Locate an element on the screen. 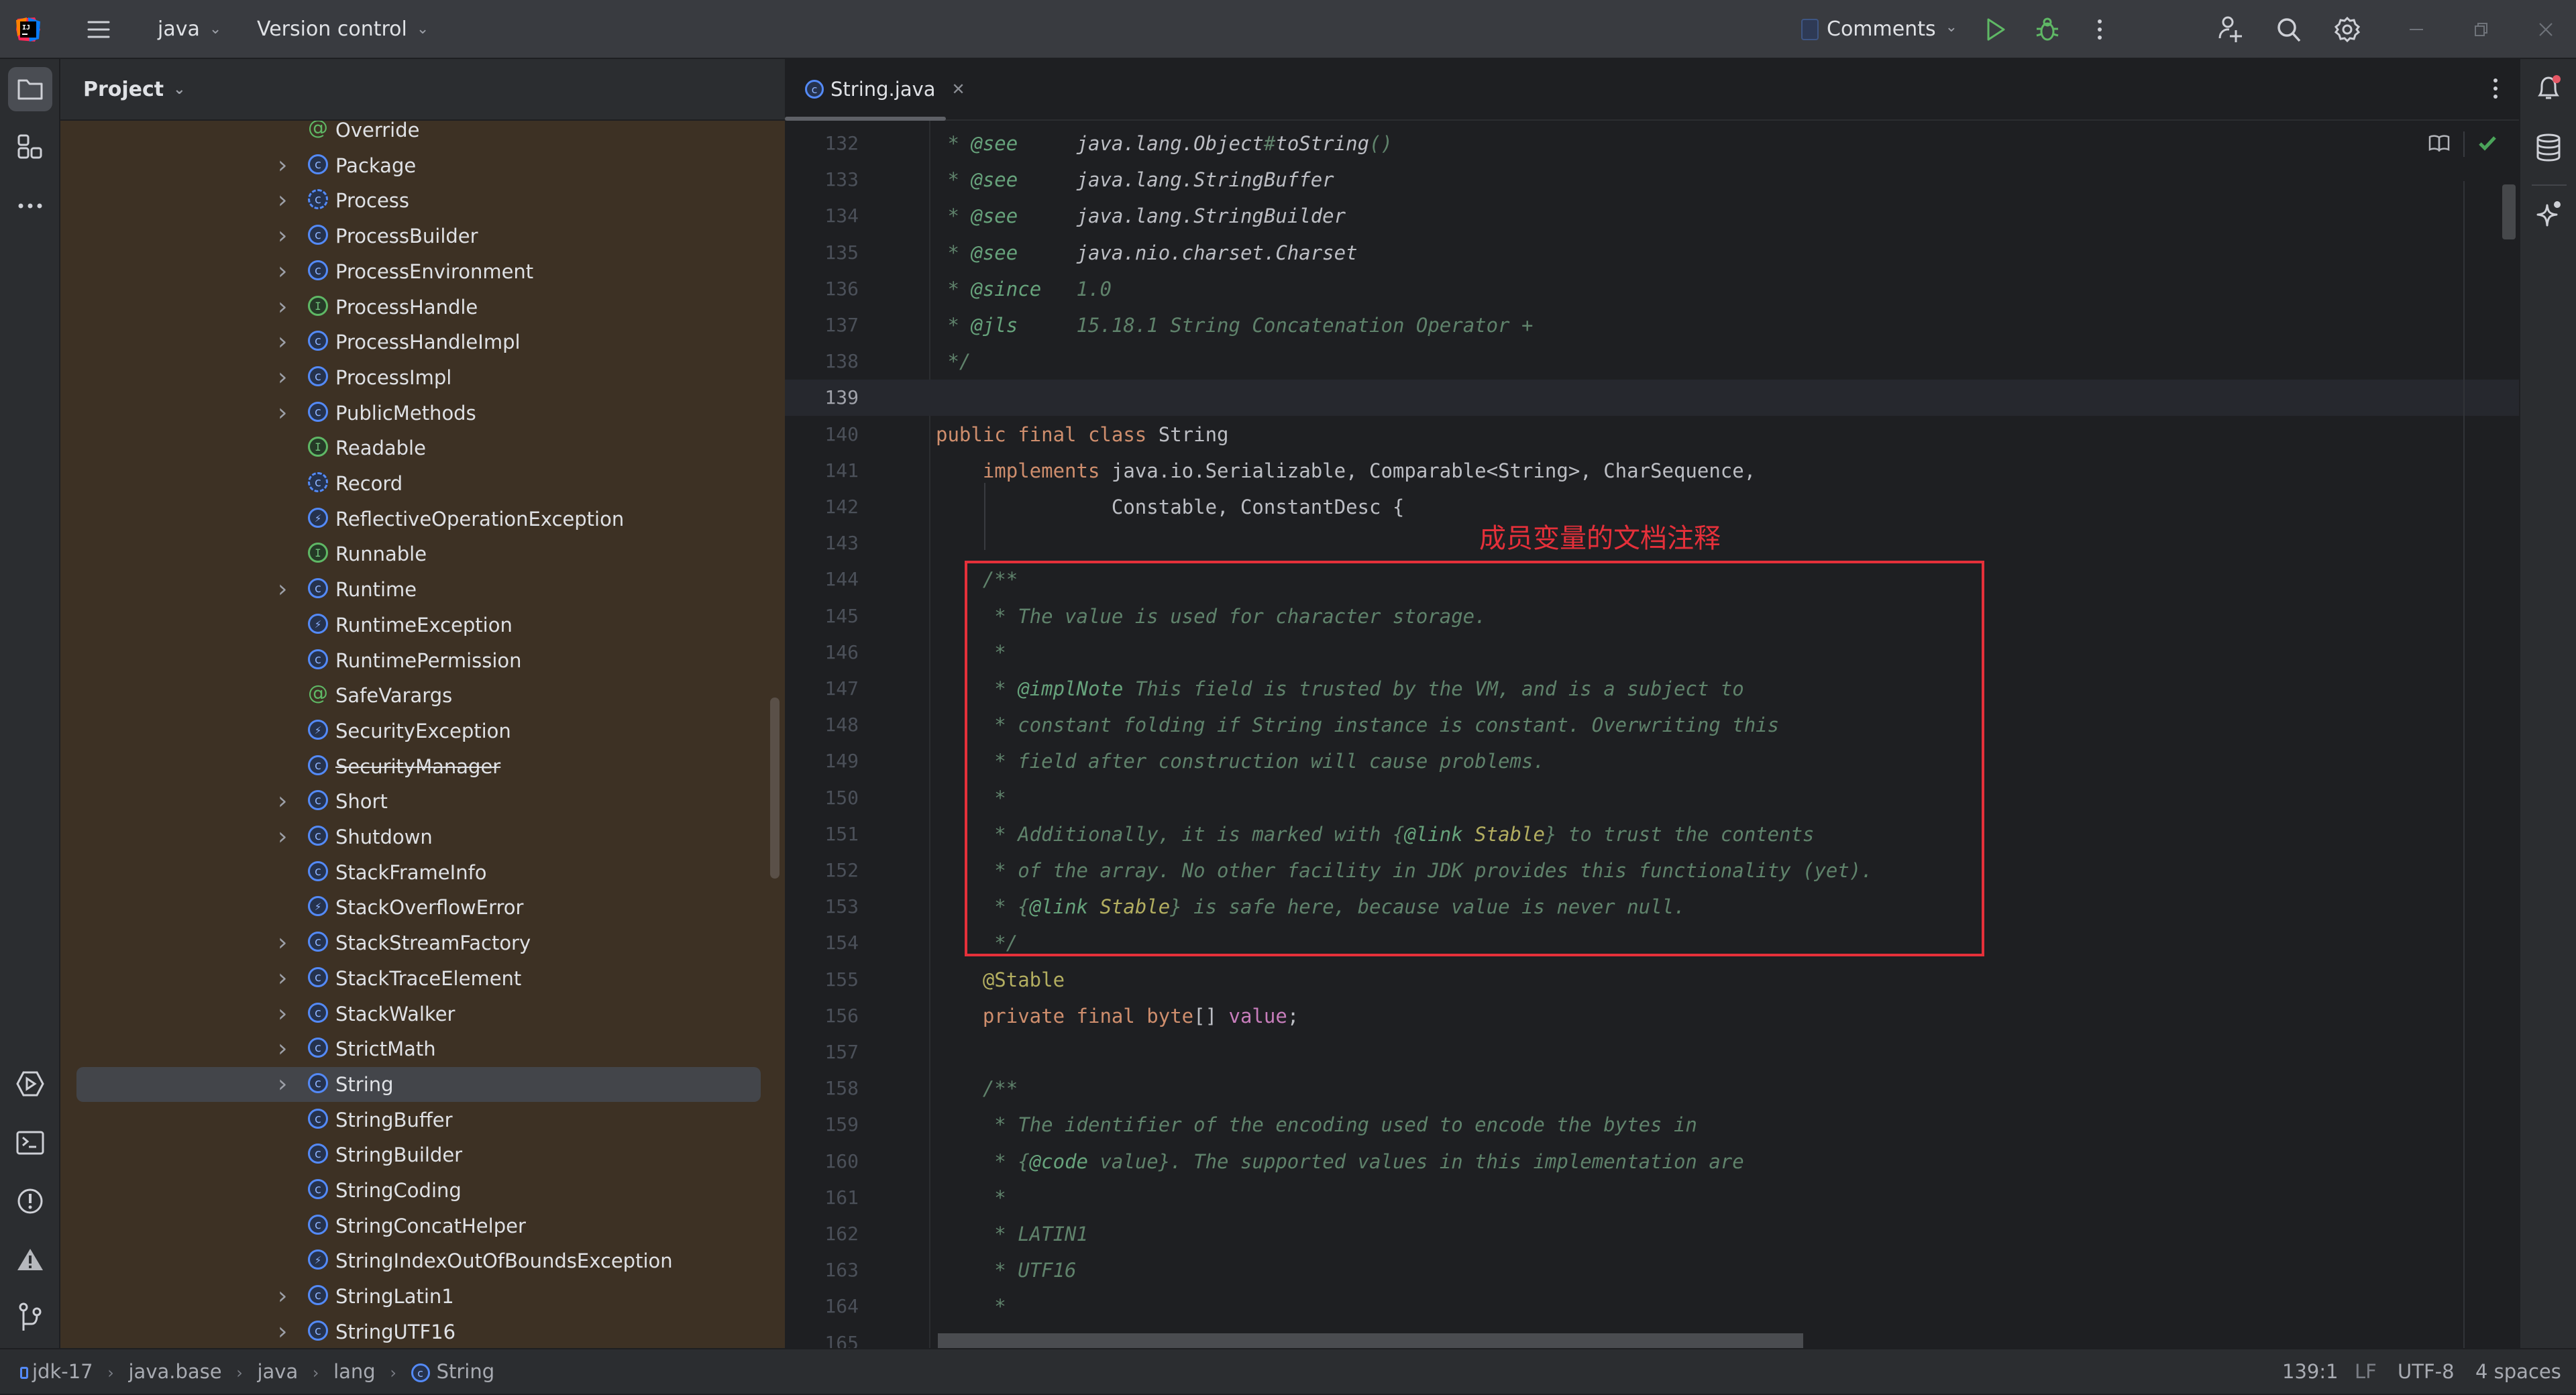 The height and width of the screenshot is (1395, 2576). main-menu-icon is located at coordinates (98, 29).